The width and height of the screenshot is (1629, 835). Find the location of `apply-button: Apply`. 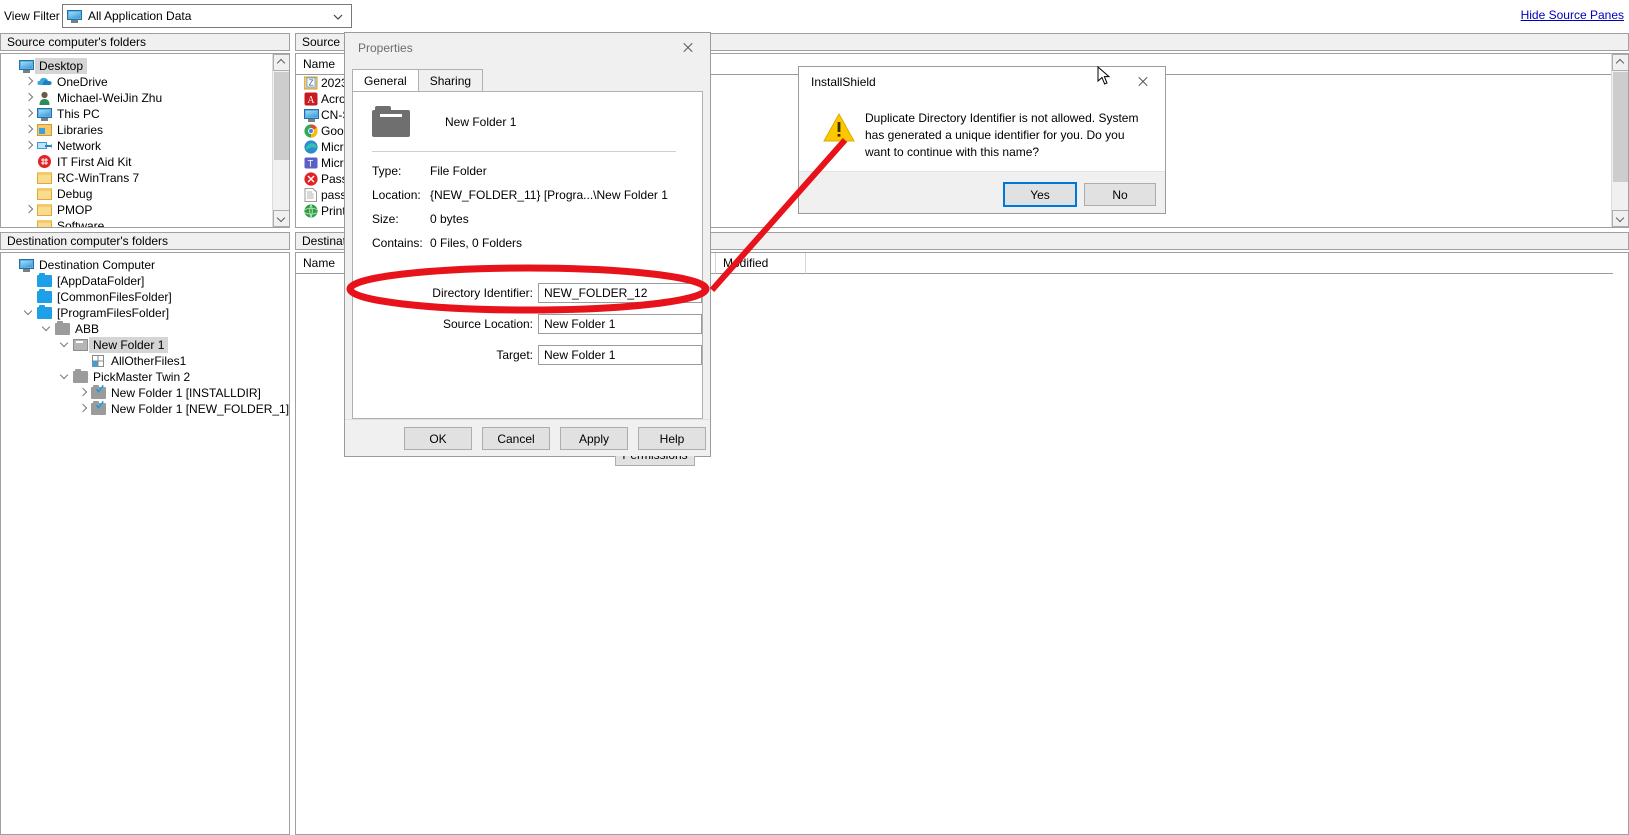

apply-button: Apply is located at coordinates (594, 438).